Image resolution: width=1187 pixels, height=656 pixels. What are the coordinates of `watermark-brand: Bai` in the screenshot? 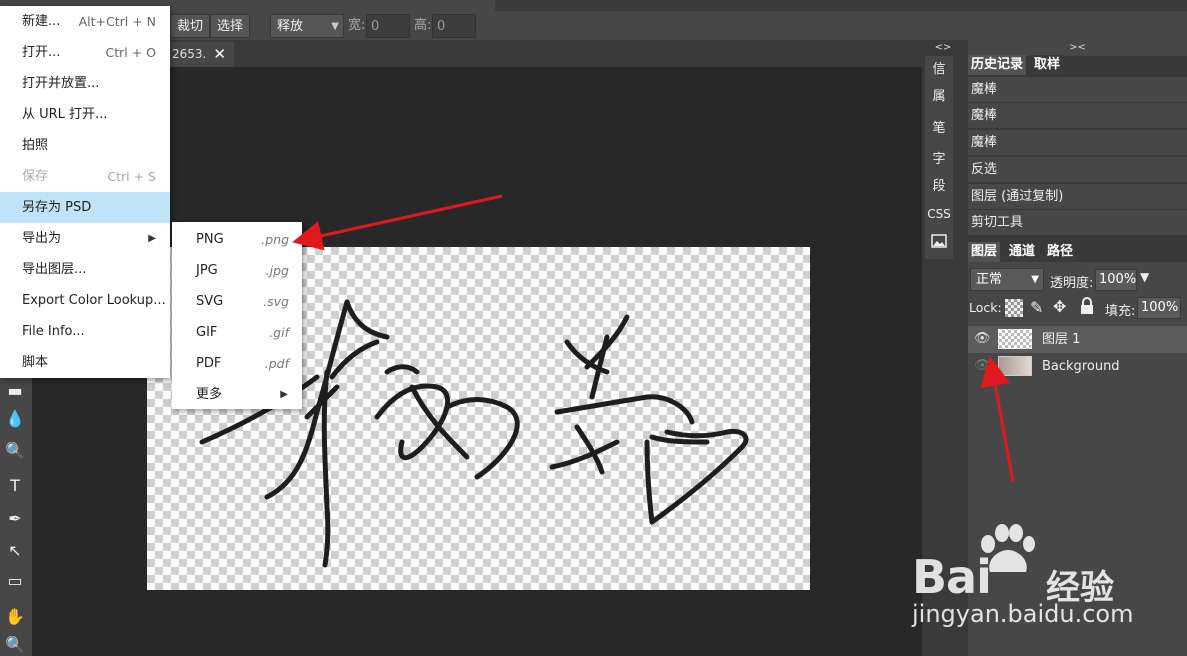 It's located at (952, 577).